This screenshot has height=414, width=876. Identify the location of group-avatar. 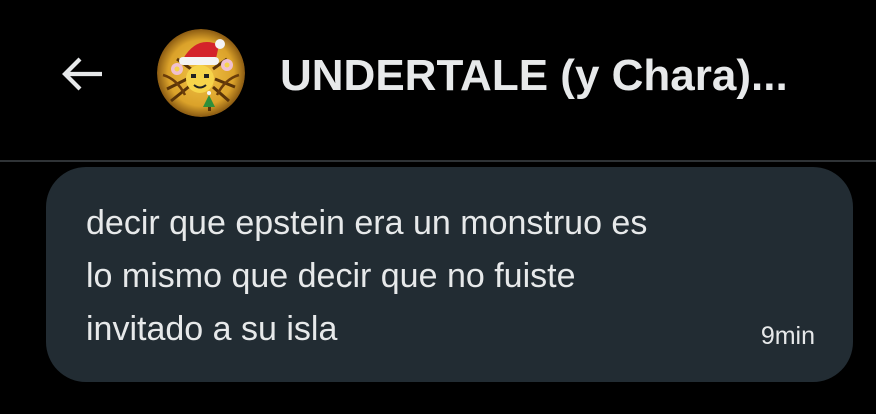
(201, 73).